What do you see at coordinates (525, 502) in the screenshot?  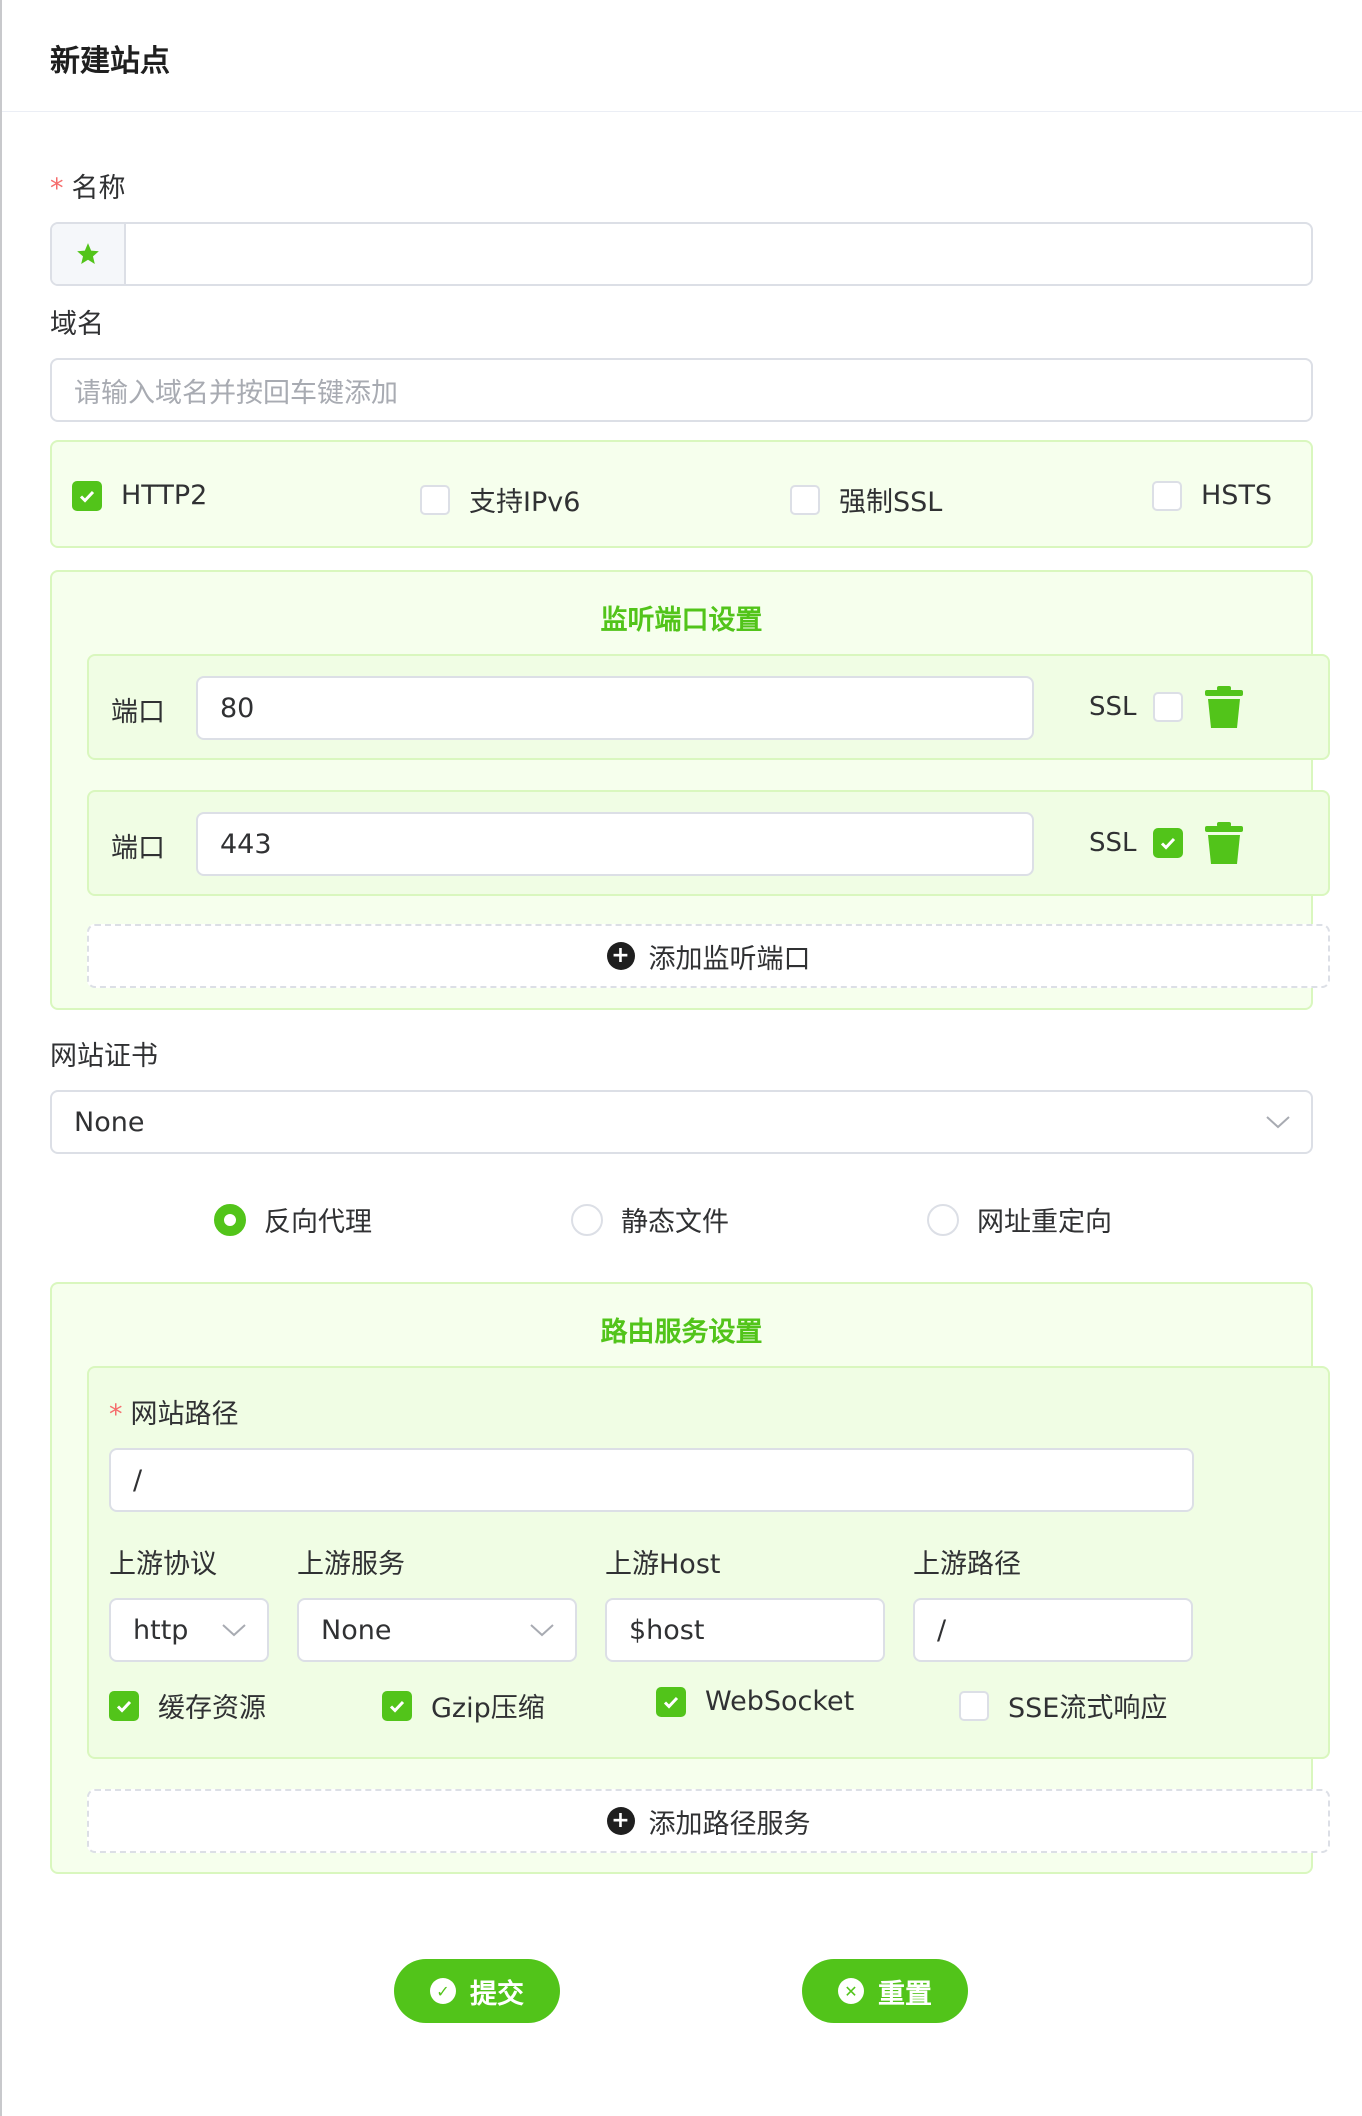 I see `ipv6-label: 支持IPv6` at bounding box center [525, 502].